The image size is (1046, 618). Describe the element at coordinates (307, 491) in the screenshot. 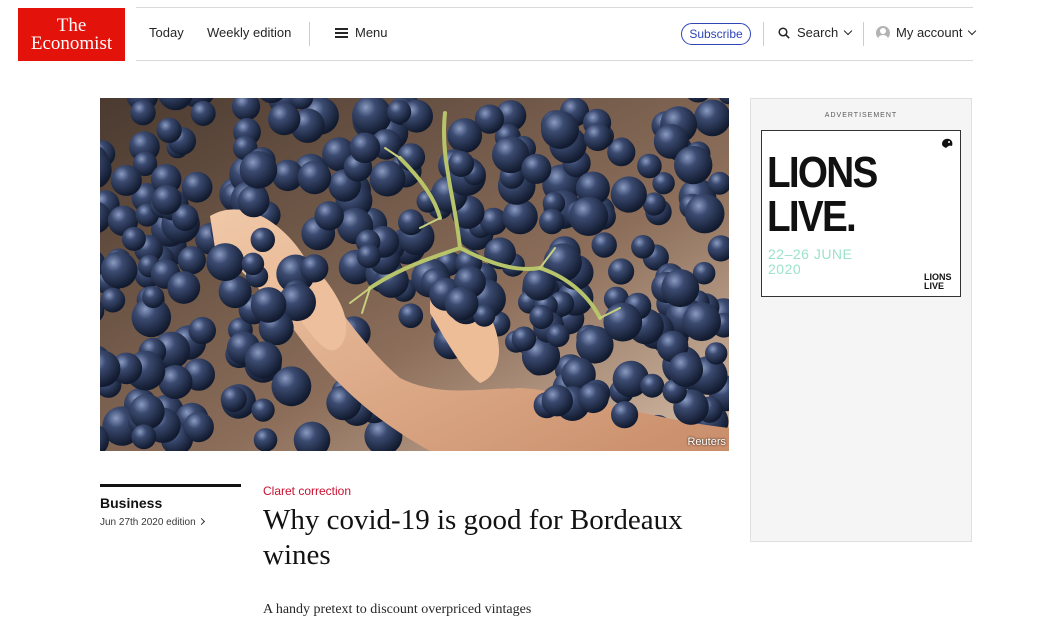

I see `article-rubric: Claret correction` at that location.